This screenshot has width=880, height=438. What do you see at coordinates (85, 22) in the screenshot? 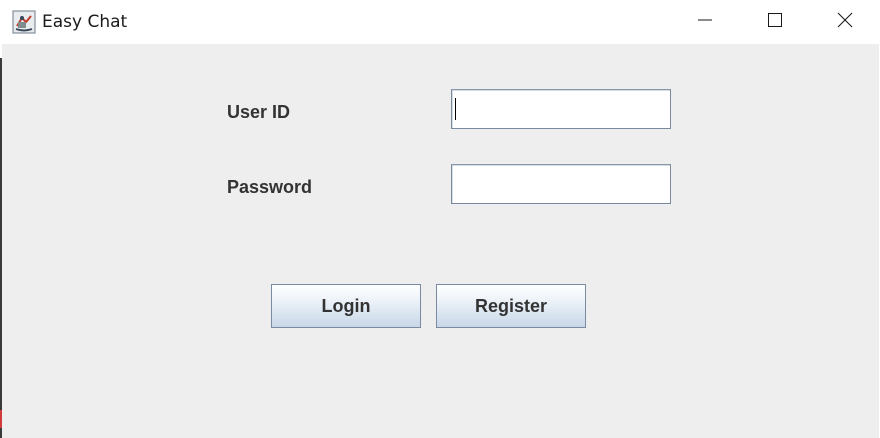
I see `window-title: Easy Chat` at bounding box center [85, 22].